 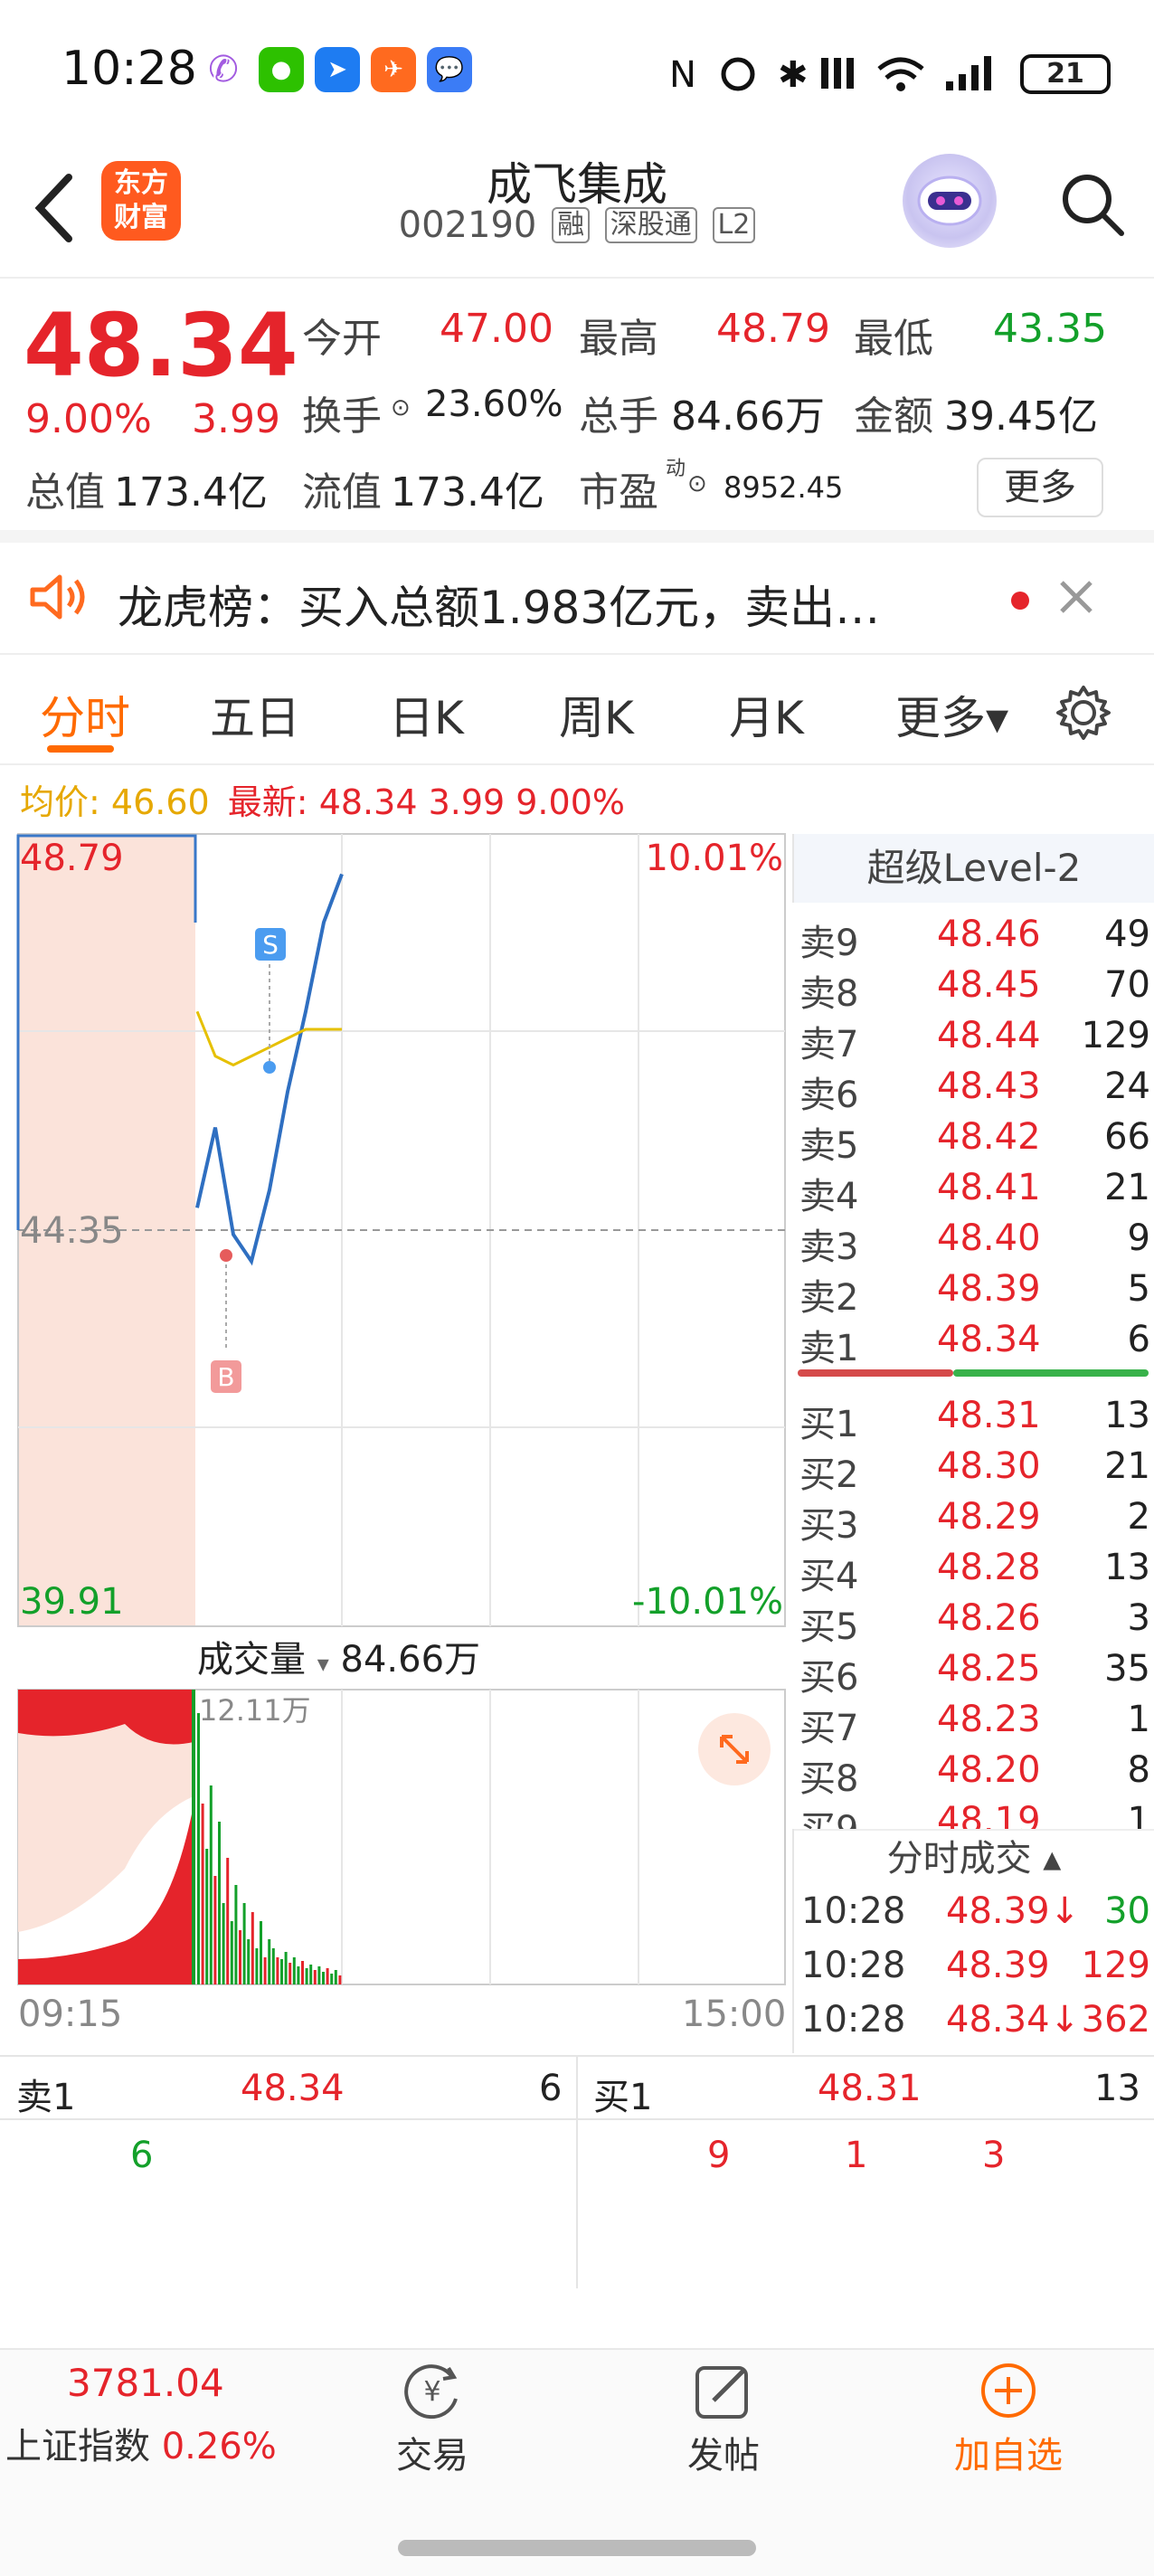 I want to click on bid-price: 48.30, so click(x=989, y=1466).